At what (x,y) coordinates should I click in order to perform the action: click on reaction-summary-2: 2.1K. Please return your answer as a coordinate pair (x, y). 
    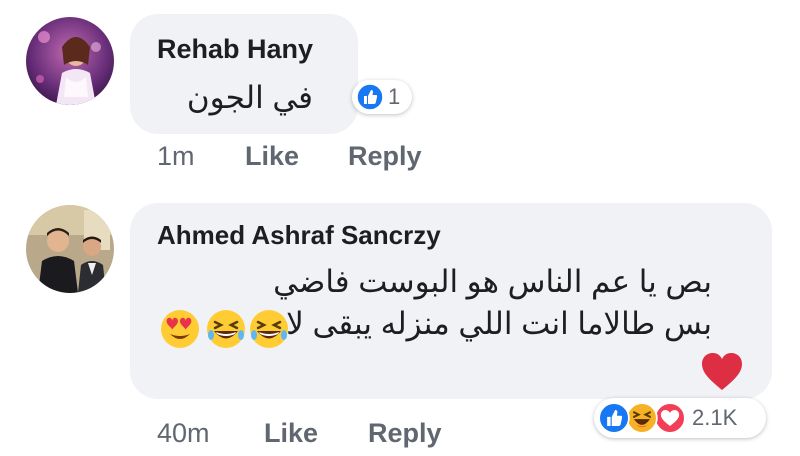
    Looking at the image, I should click on (680, 418).